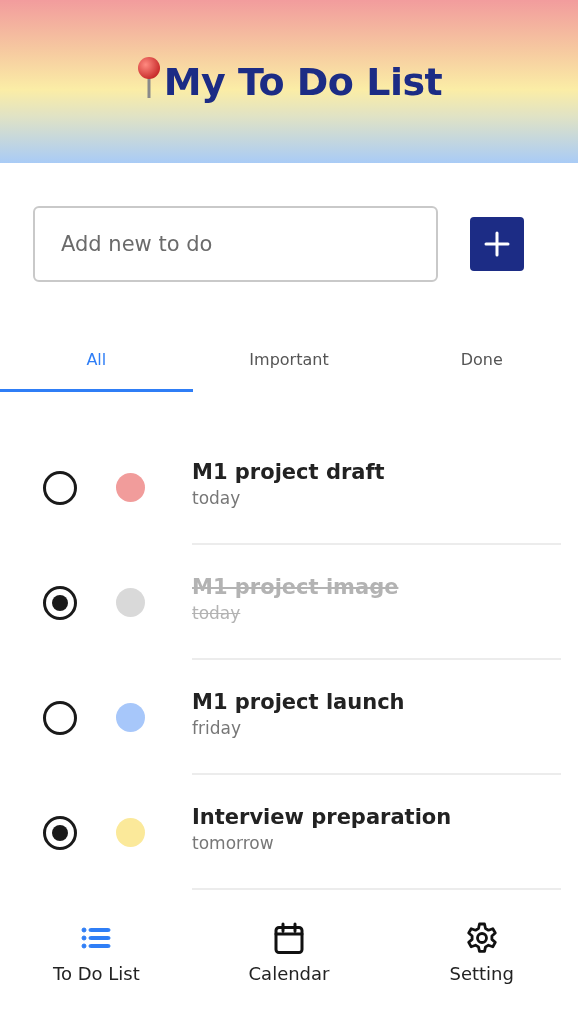  What do you see at coordinates (289, 938) in the screenshot?
I see `calendar-icon` at bounding box center [289, 938].